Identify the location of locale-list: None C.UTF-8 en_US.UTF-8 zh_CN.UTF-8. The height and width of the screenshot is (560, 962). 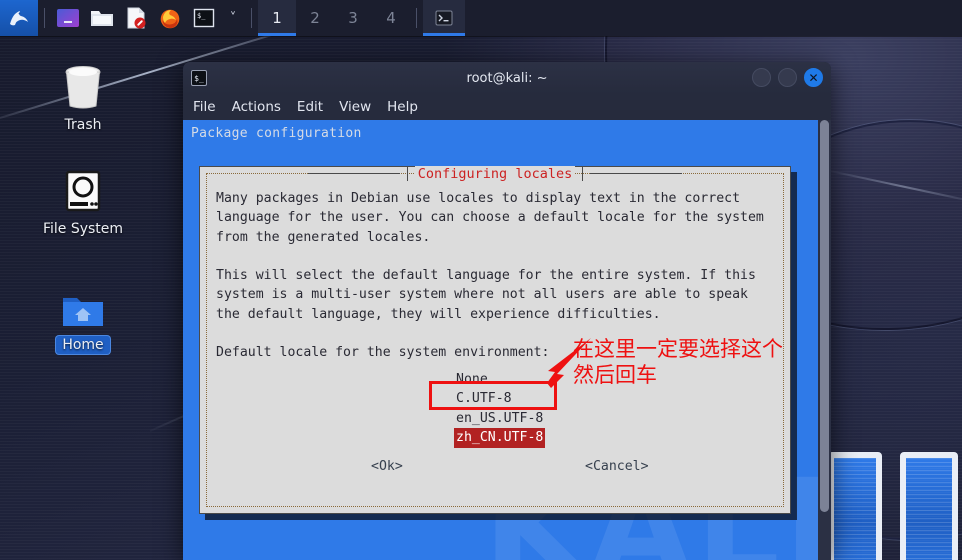
(500, 409).